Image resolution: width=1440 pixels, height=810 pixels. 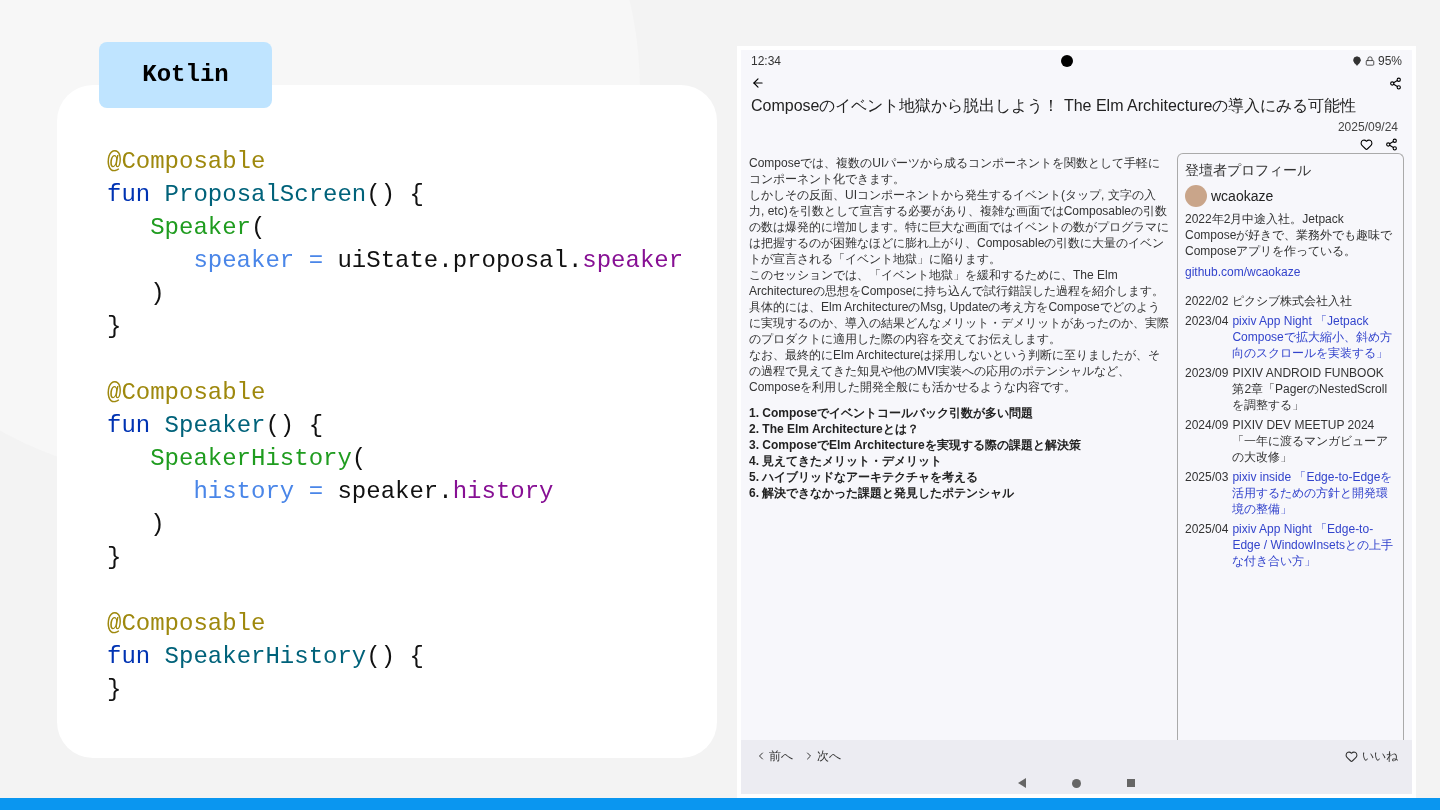 I want to click on history-text: PIXIV ANDROID FUNBOOK 第2章「PagerのNestedScrollを調整する」, so click(x=1310, y=389).